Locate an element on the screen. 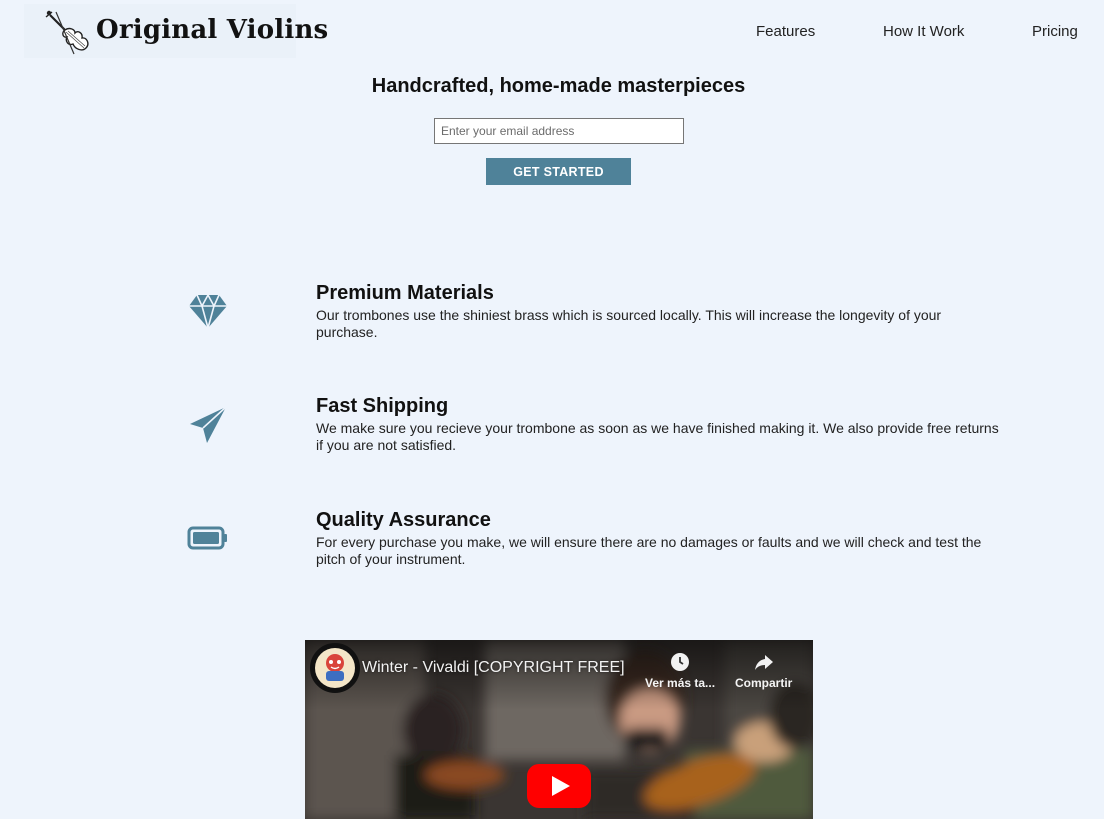 This screenshot has height=819, width=1104. email-input is located at coordinates (559, 131).